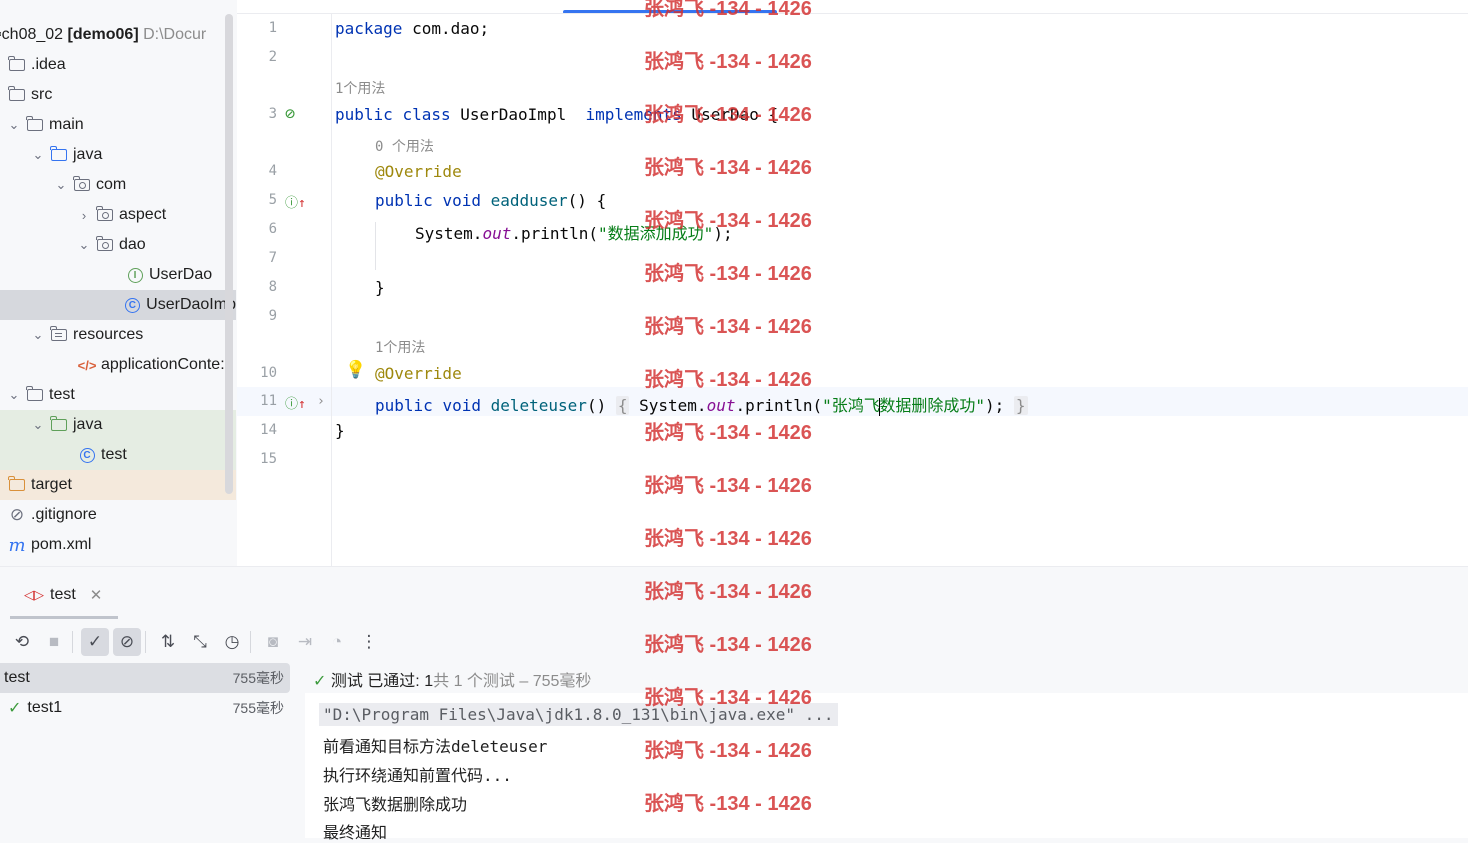 The height and width of the screenshot is (843, 1468). Describe the element at coordinates (17, 677) in the screenshot. I see `test-name: test` at that location.